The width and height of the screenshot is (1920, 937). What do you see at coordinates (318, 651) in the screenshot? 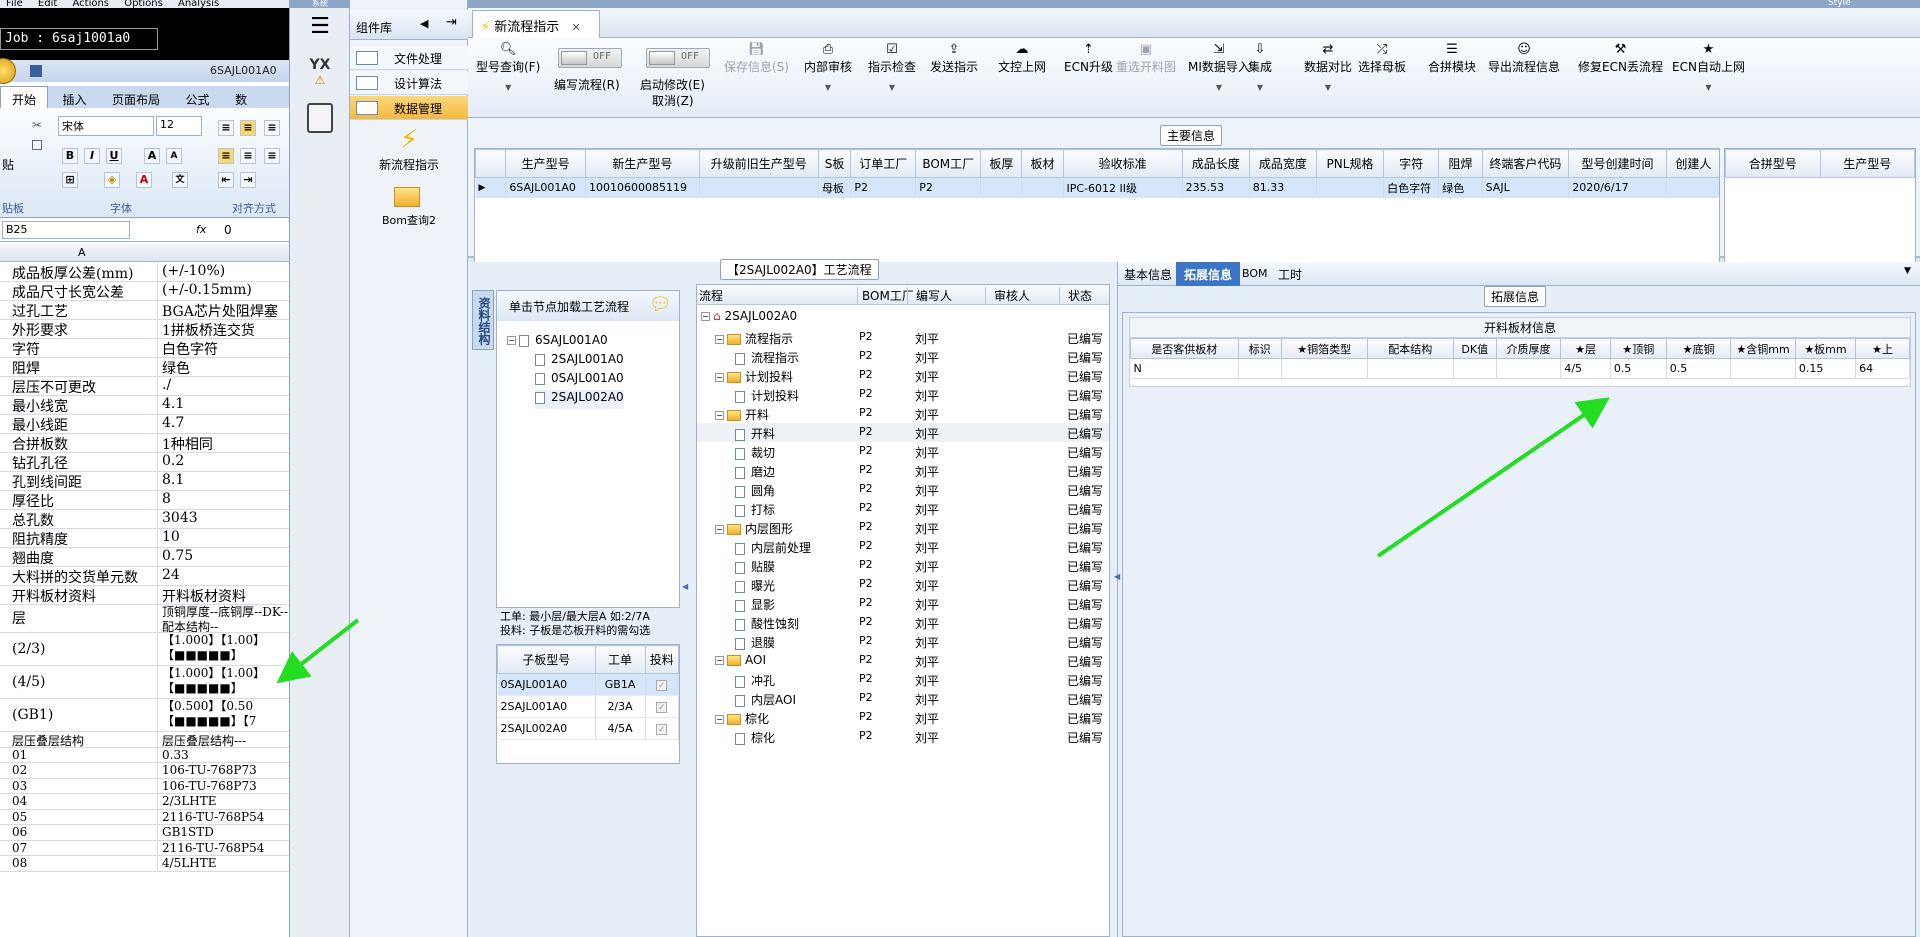
I see `arrow-left` at bounding box center [318, 651].